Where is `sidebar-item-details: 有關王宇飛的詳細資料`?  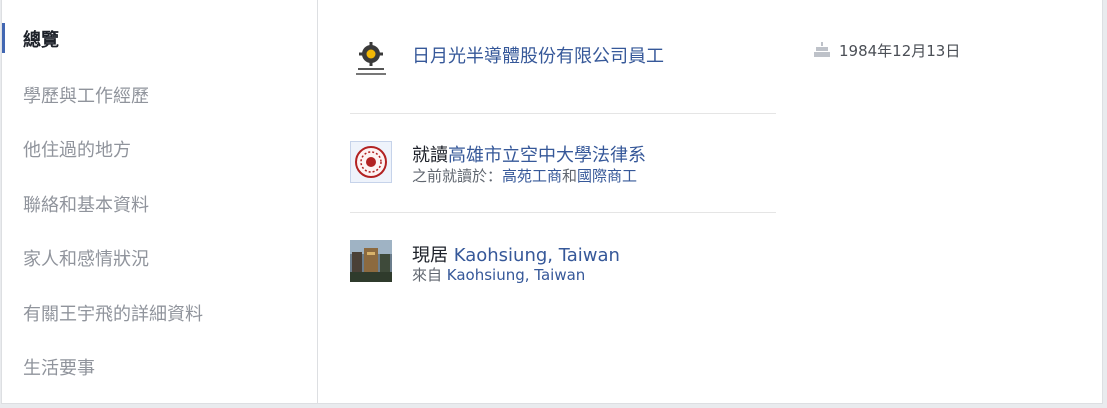 sidebar-item-details: 有關王宇飛的詳細資料 is located at coordinates (113, 313).